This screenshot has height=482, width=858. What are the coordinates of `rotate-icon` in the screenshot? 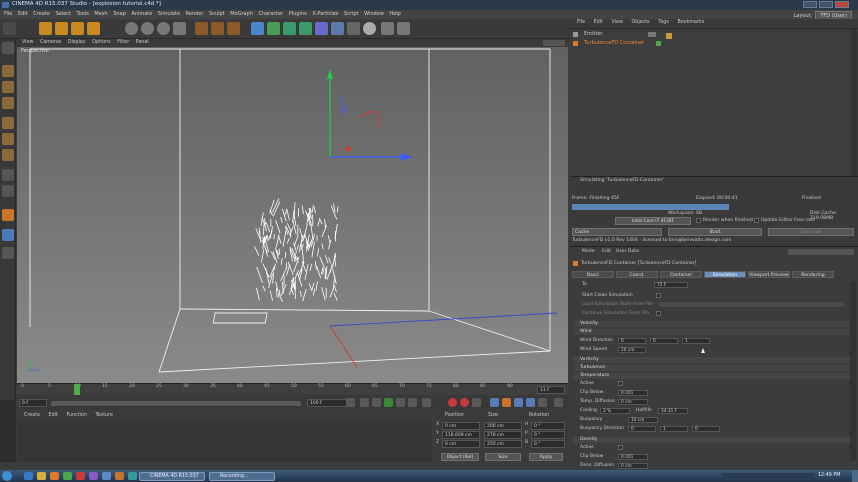 It's located at (77, 28).